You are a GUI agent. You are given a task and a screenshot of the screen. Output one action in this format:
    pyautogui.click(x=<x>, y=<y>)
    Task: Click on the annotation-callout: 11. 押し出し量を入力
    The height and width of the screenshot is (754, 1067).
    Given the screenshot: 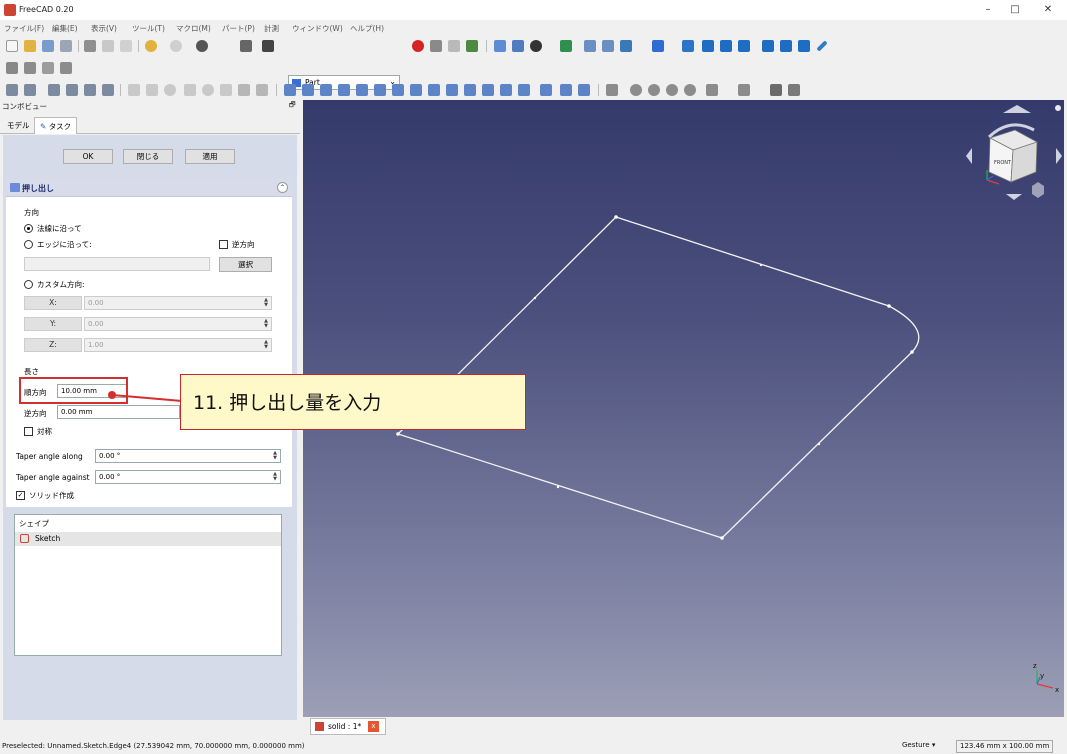 What is the action you would take?
    pyautogui.click(x=353, y=402)
    